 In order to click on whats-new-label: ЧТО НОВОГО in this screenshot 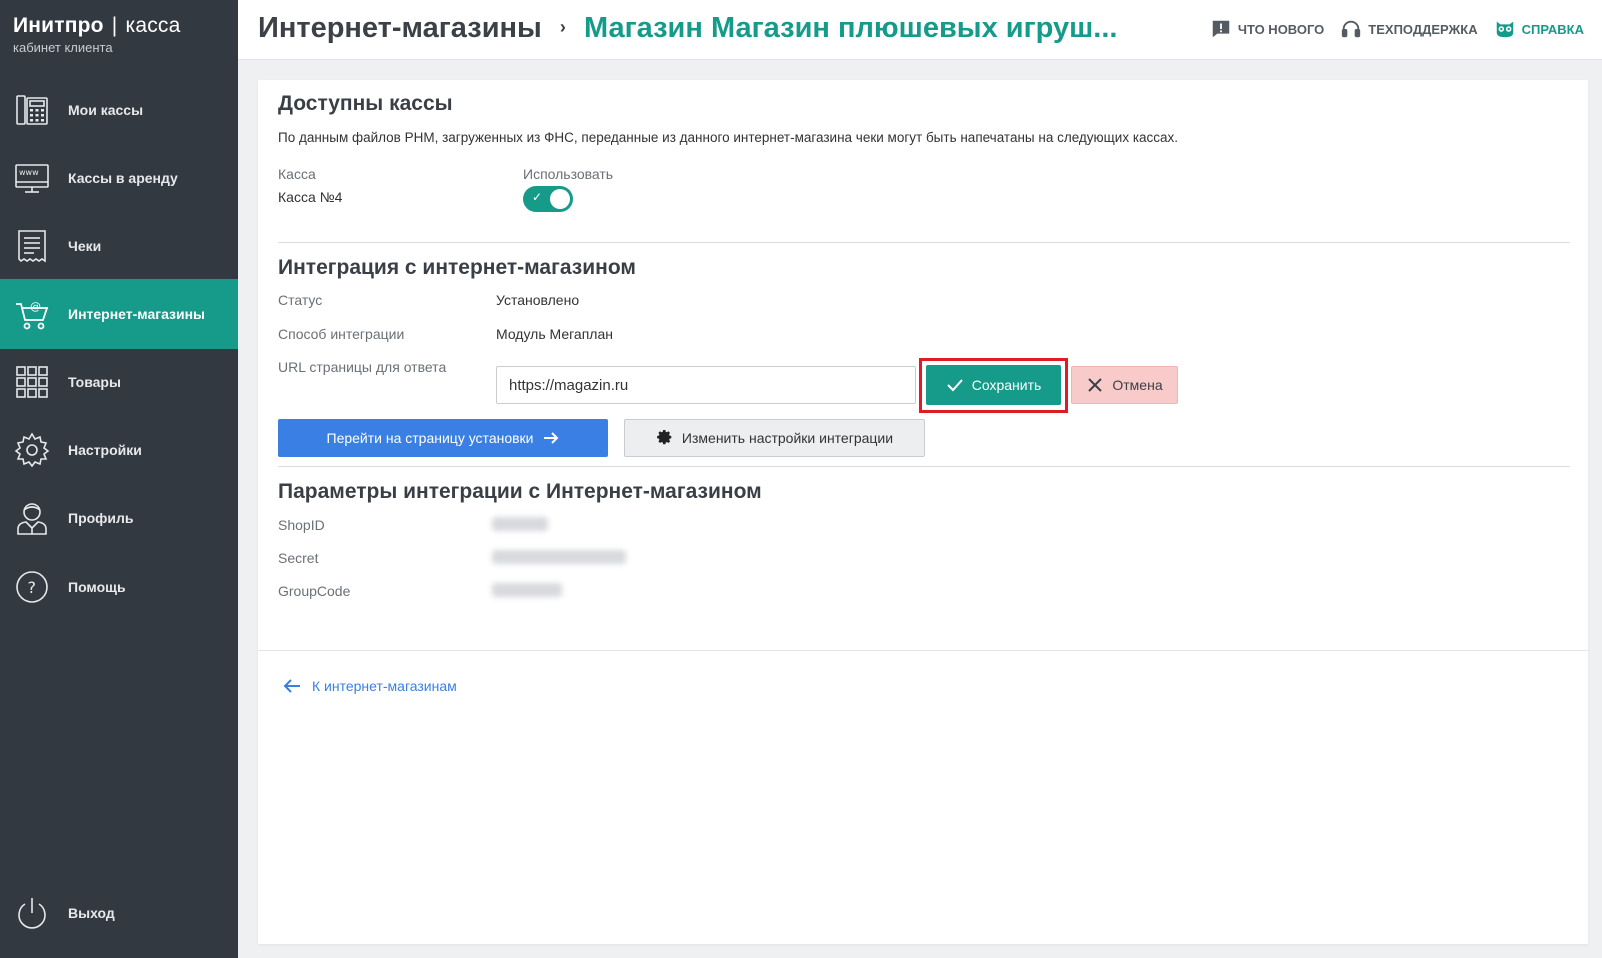, I will do `click(1281, 29)`.